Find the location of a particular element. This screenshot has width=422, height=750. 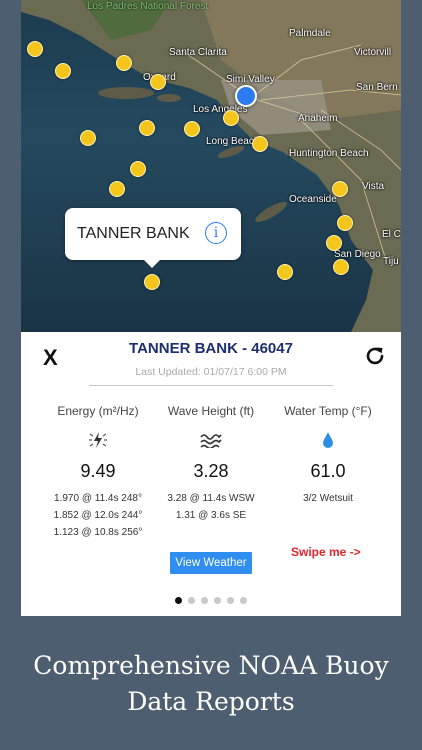

water-temp-column: Water Temp (°F) 61.0 is located at coordinates (328, 443).